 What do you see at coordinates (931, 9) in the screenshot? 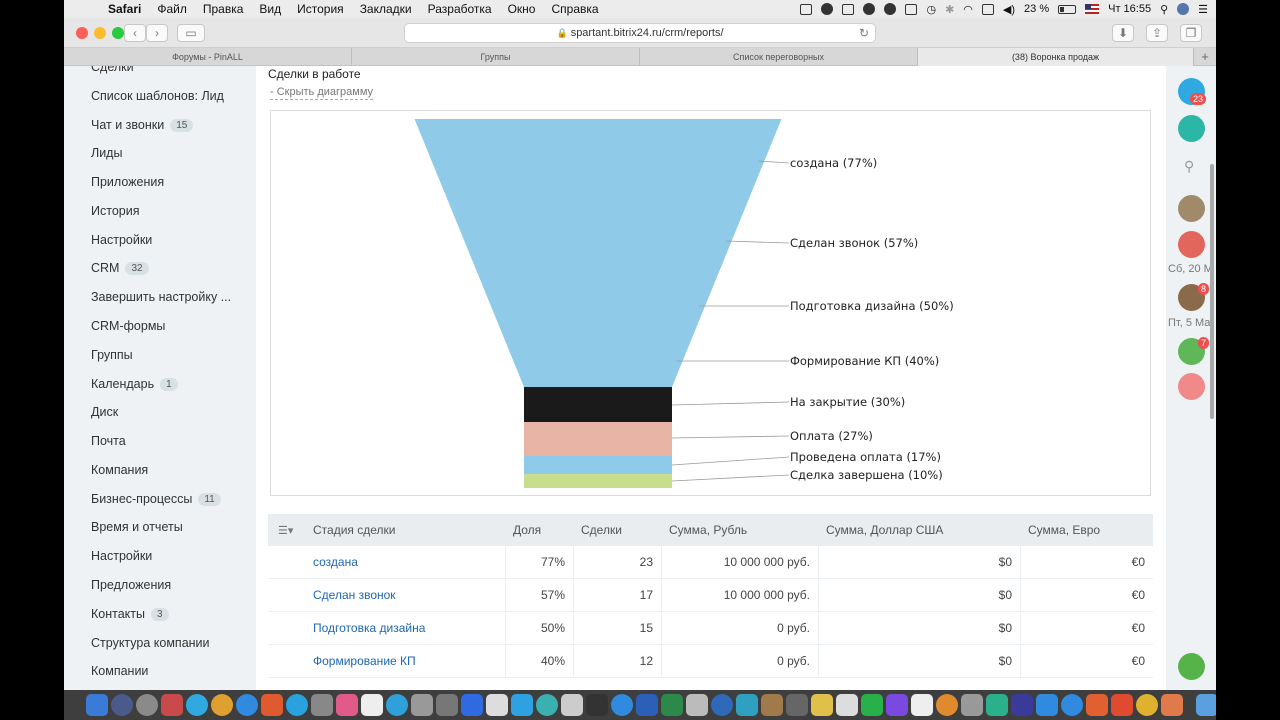
I see `time-machine-icon: ◷` at bounding box center [931, 9].